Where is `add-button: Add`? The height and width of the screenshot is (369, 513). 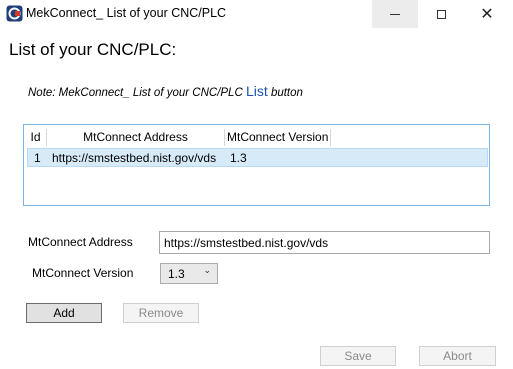
add-button: Add is located at coordinates (64, 313).